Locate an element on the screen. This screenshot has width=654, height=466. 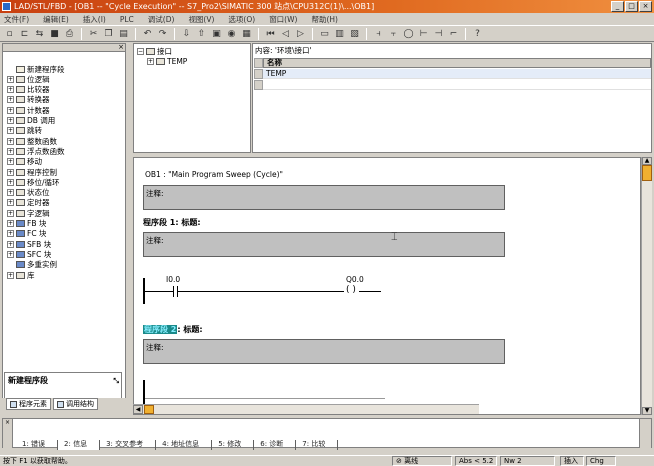
ladder-view-icon: ▭ is located at coordinates (324, 33).